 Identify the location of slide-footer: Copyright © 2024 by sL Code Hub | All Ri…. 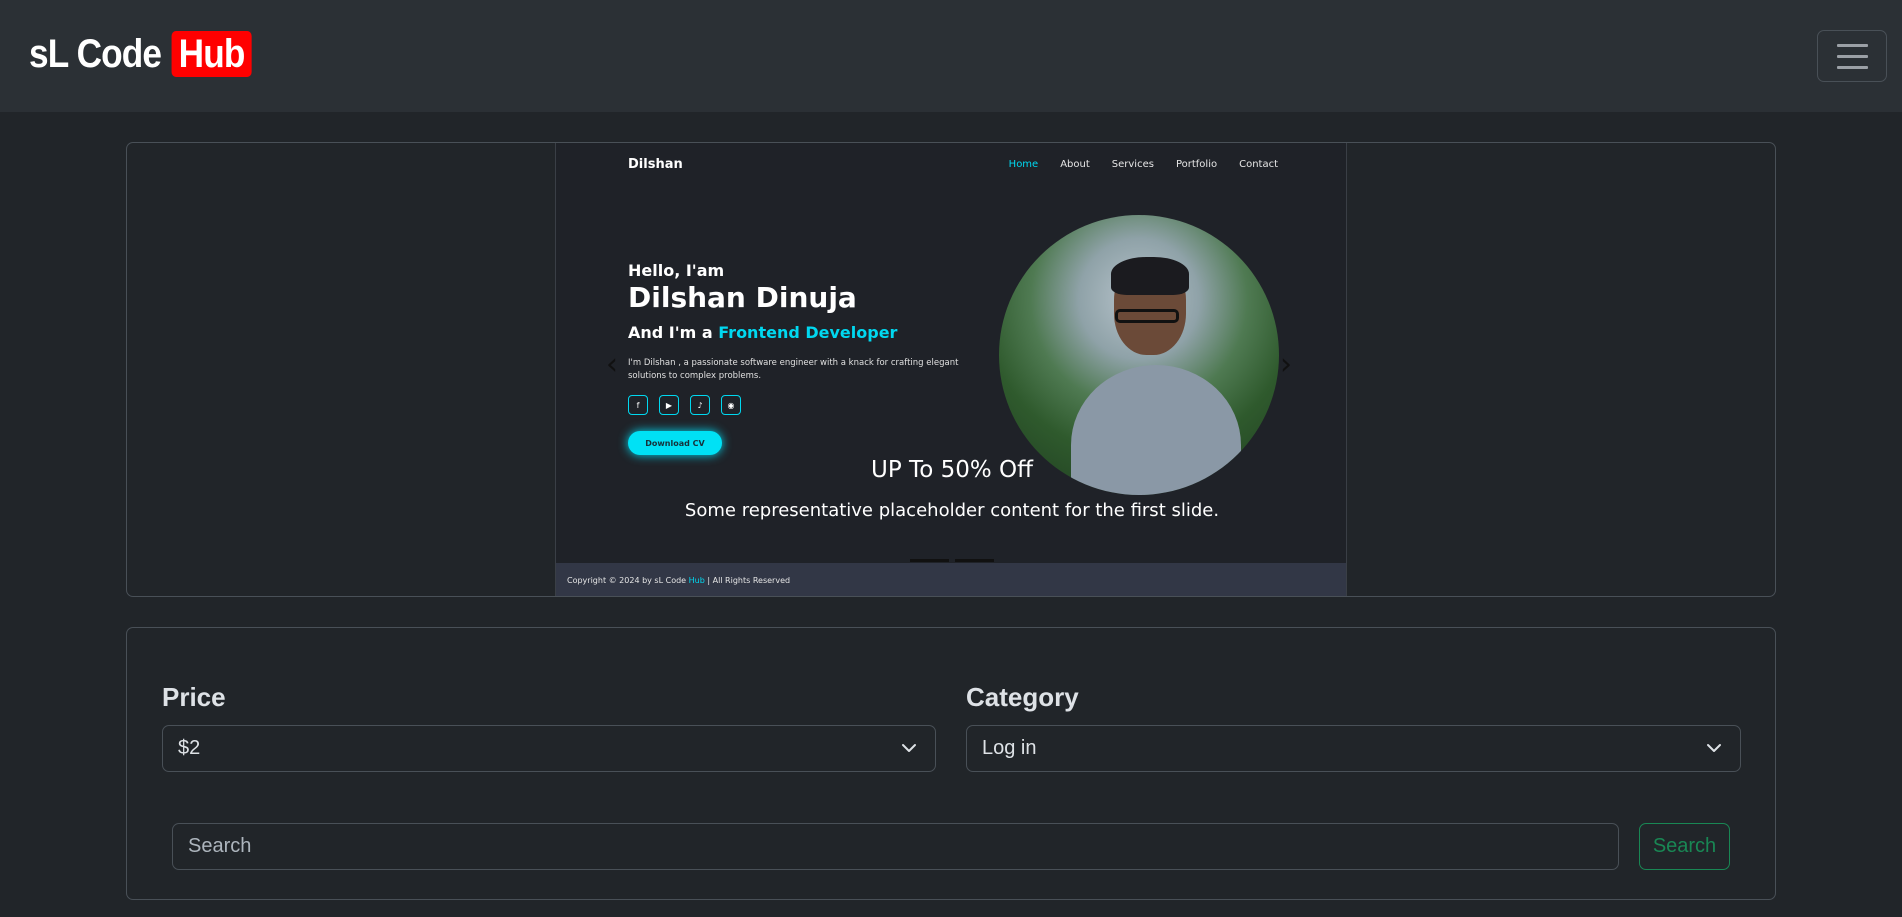
(951, 579).